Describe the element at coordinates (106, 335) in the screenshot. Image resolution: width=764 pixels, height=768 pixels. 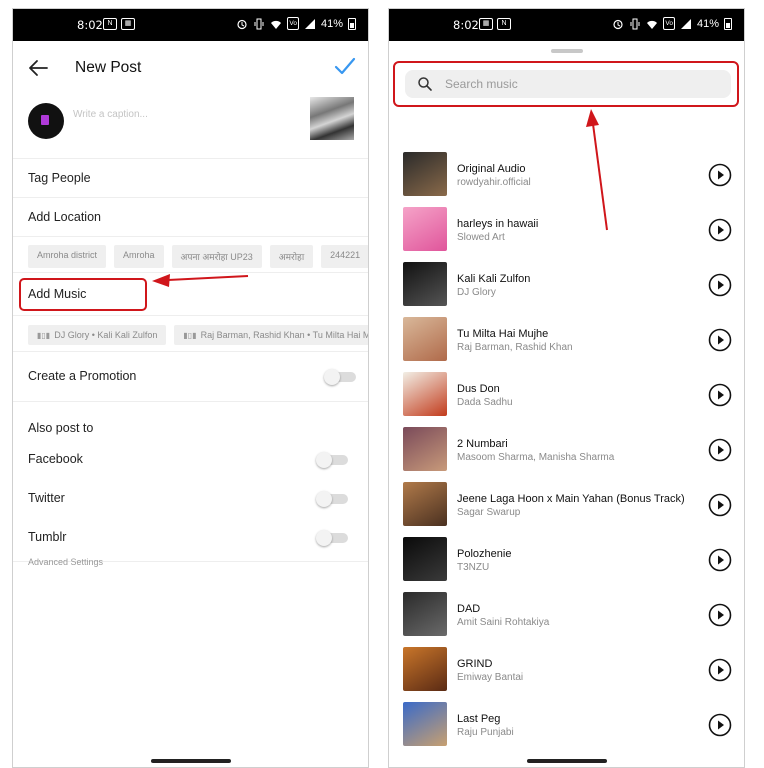
I see `music-chip-label: DJ Glory • Kali Kali Zulfon` at that location.